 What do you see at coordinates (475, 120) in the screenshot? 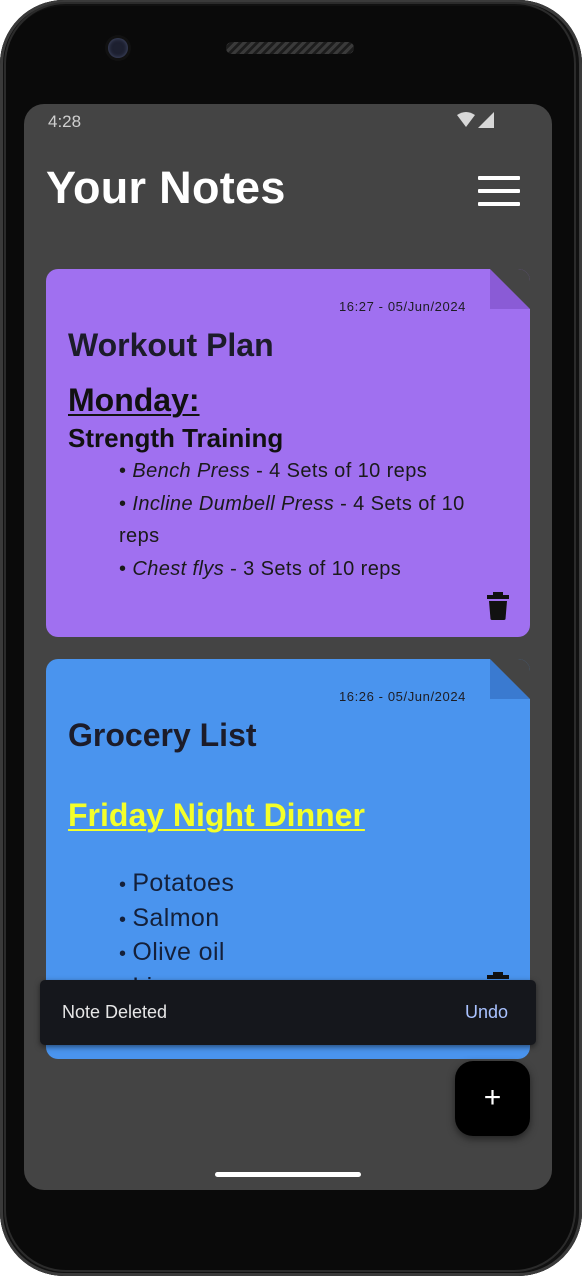
I see `status-icons` at bounding box center [475, 120].